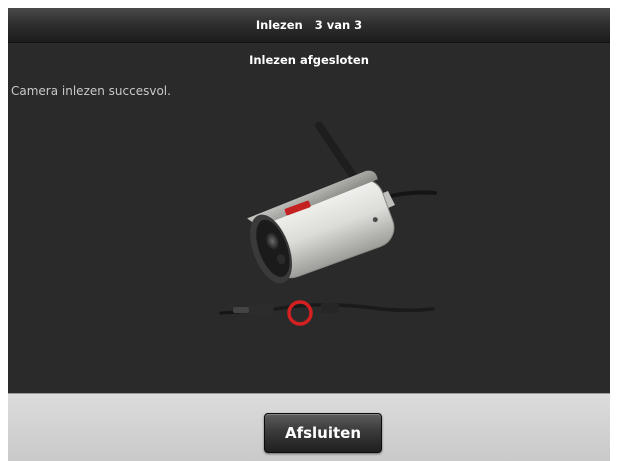  Describe the element at coordinates (323, 433) in the screenshot. I see `close-button: Afsluiten` at that location.